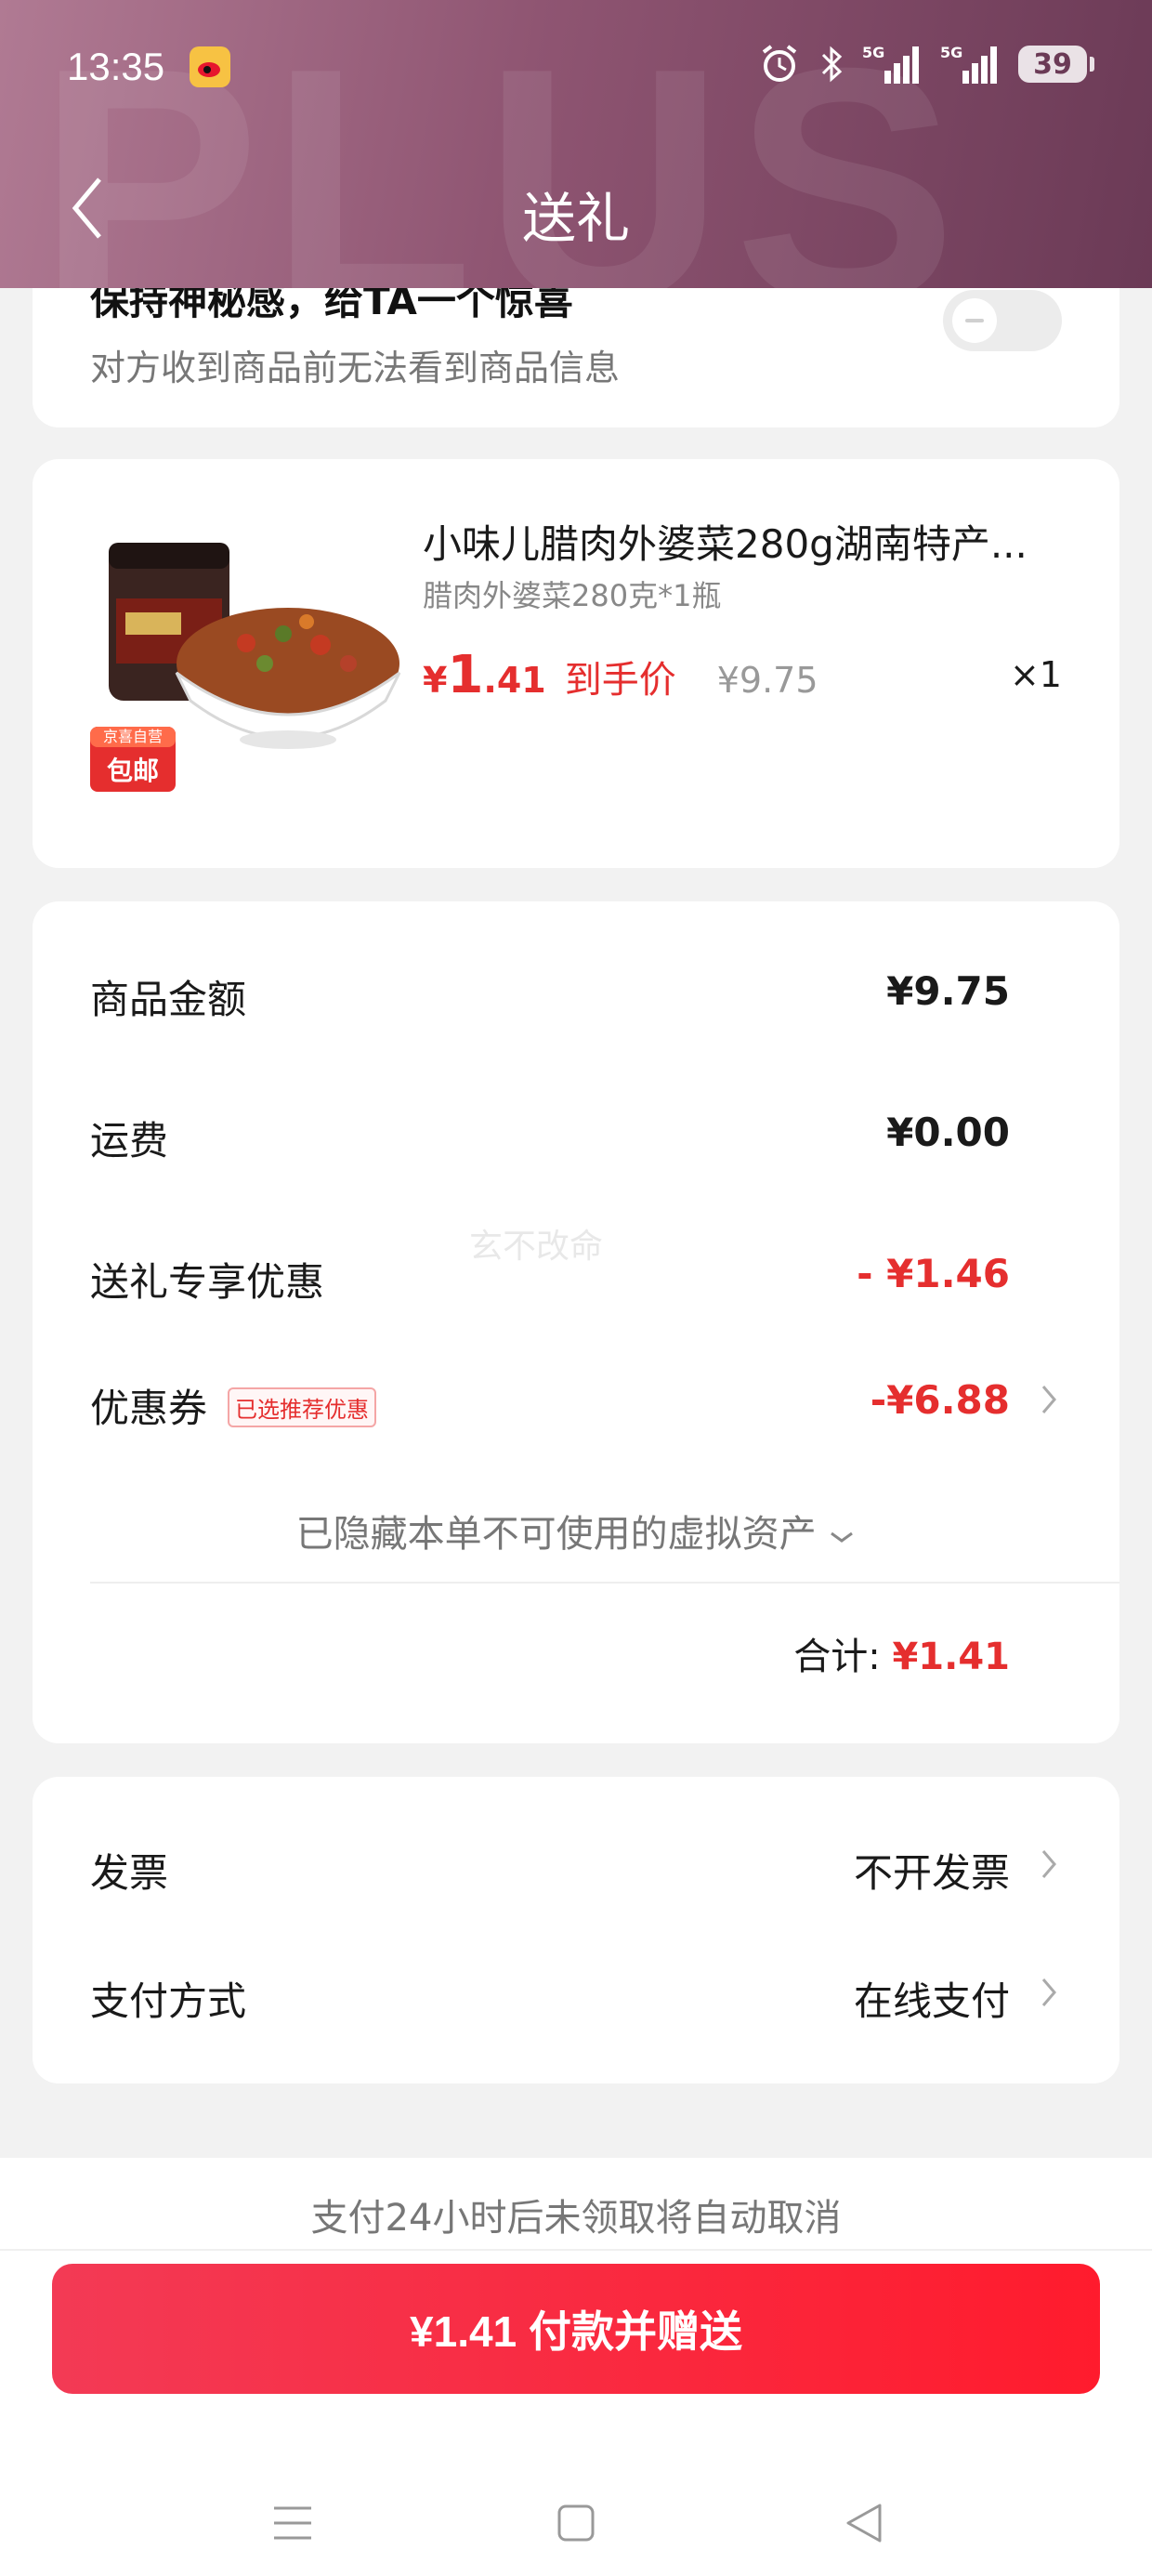 The height and width of the screenshot is (2576, 1152). I want to click on bluetooth-icon, so click(831, 64).